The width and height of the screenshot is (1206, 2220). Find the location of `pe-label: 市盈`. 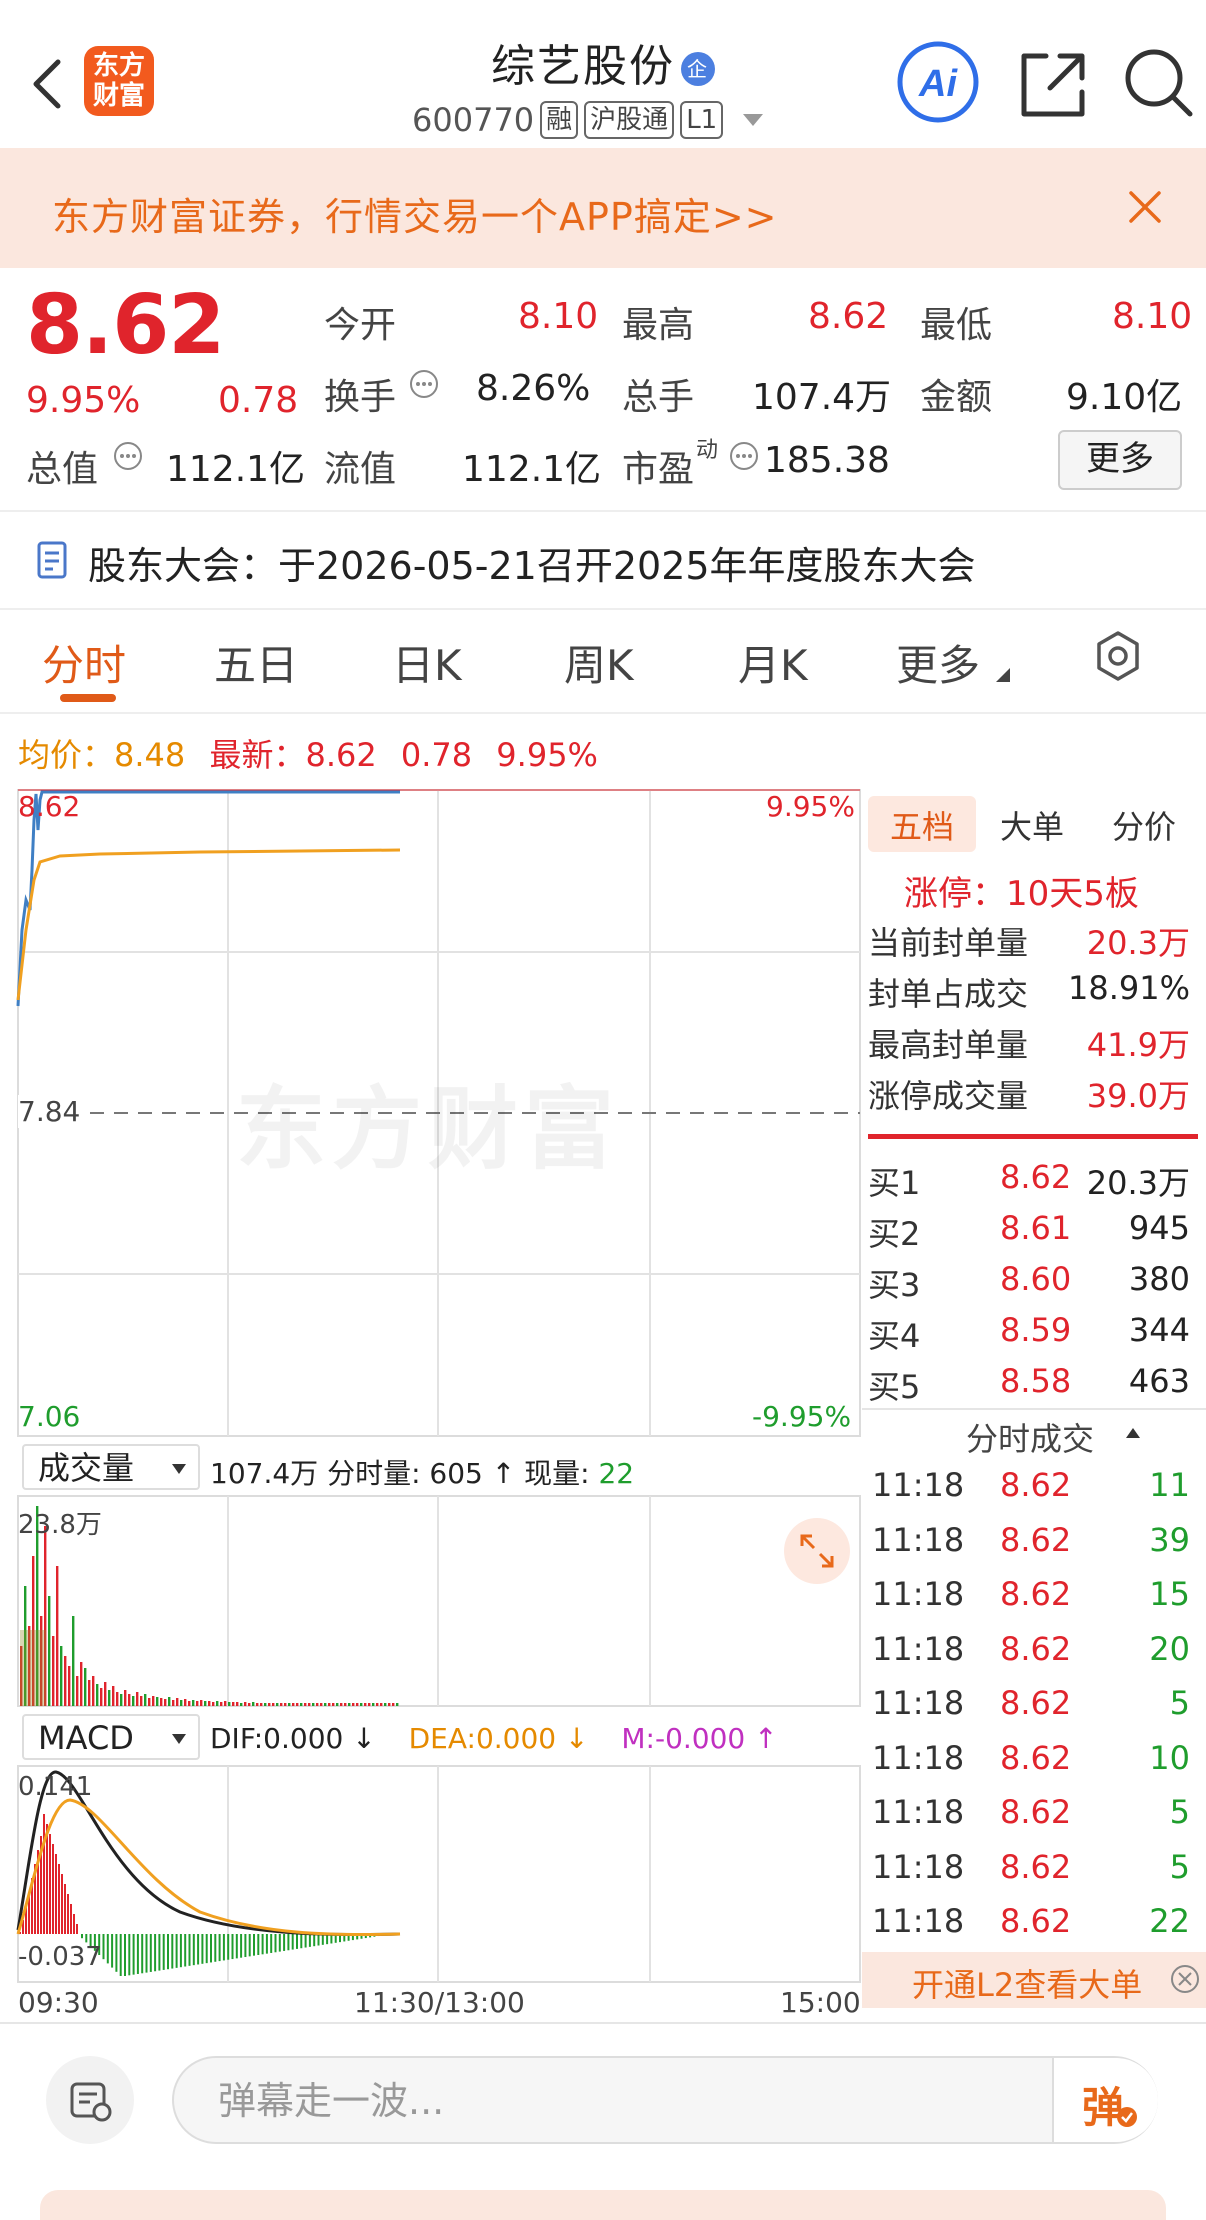

pe-label: 市盈 is located at coordinates (658, 469).